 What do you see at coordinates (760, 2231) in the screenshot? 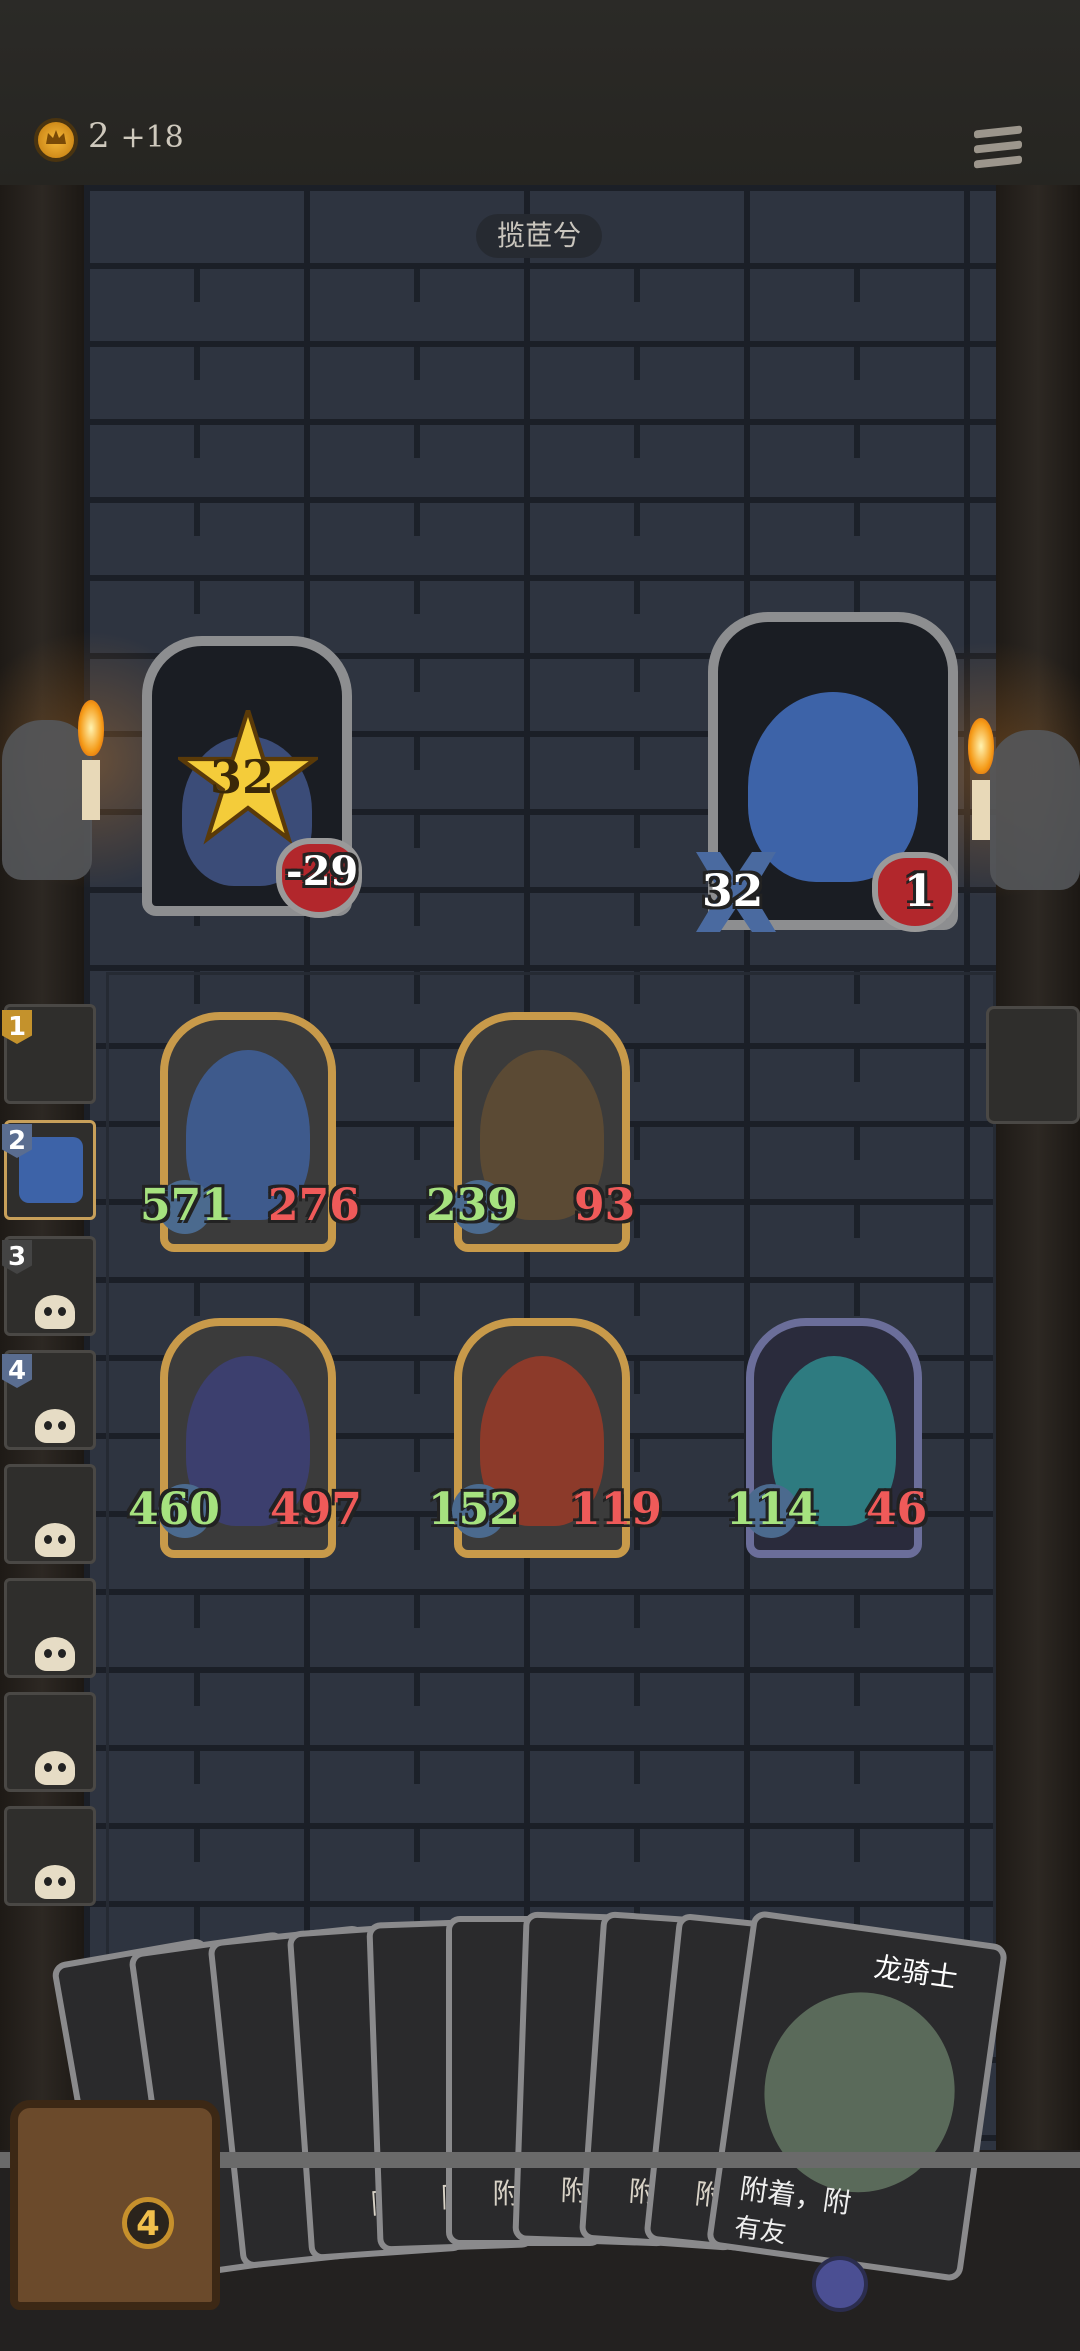
I see `card-text-line2: 有友` at bounding box center [760, 2231].